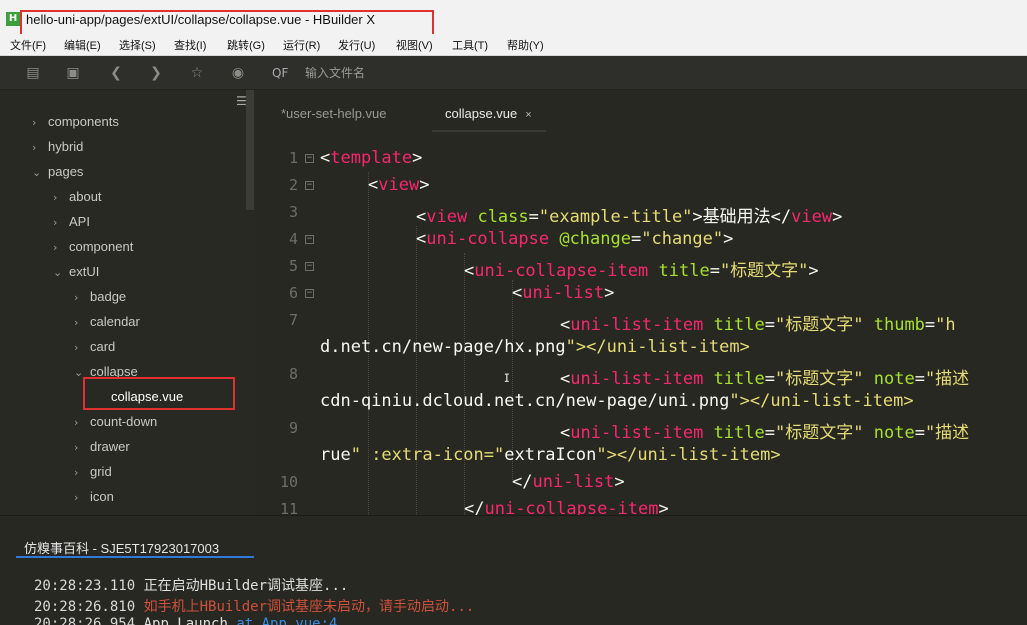 The image size is (1027, 625). I want to click on active-console-tab-indicator, so click(135, 557).